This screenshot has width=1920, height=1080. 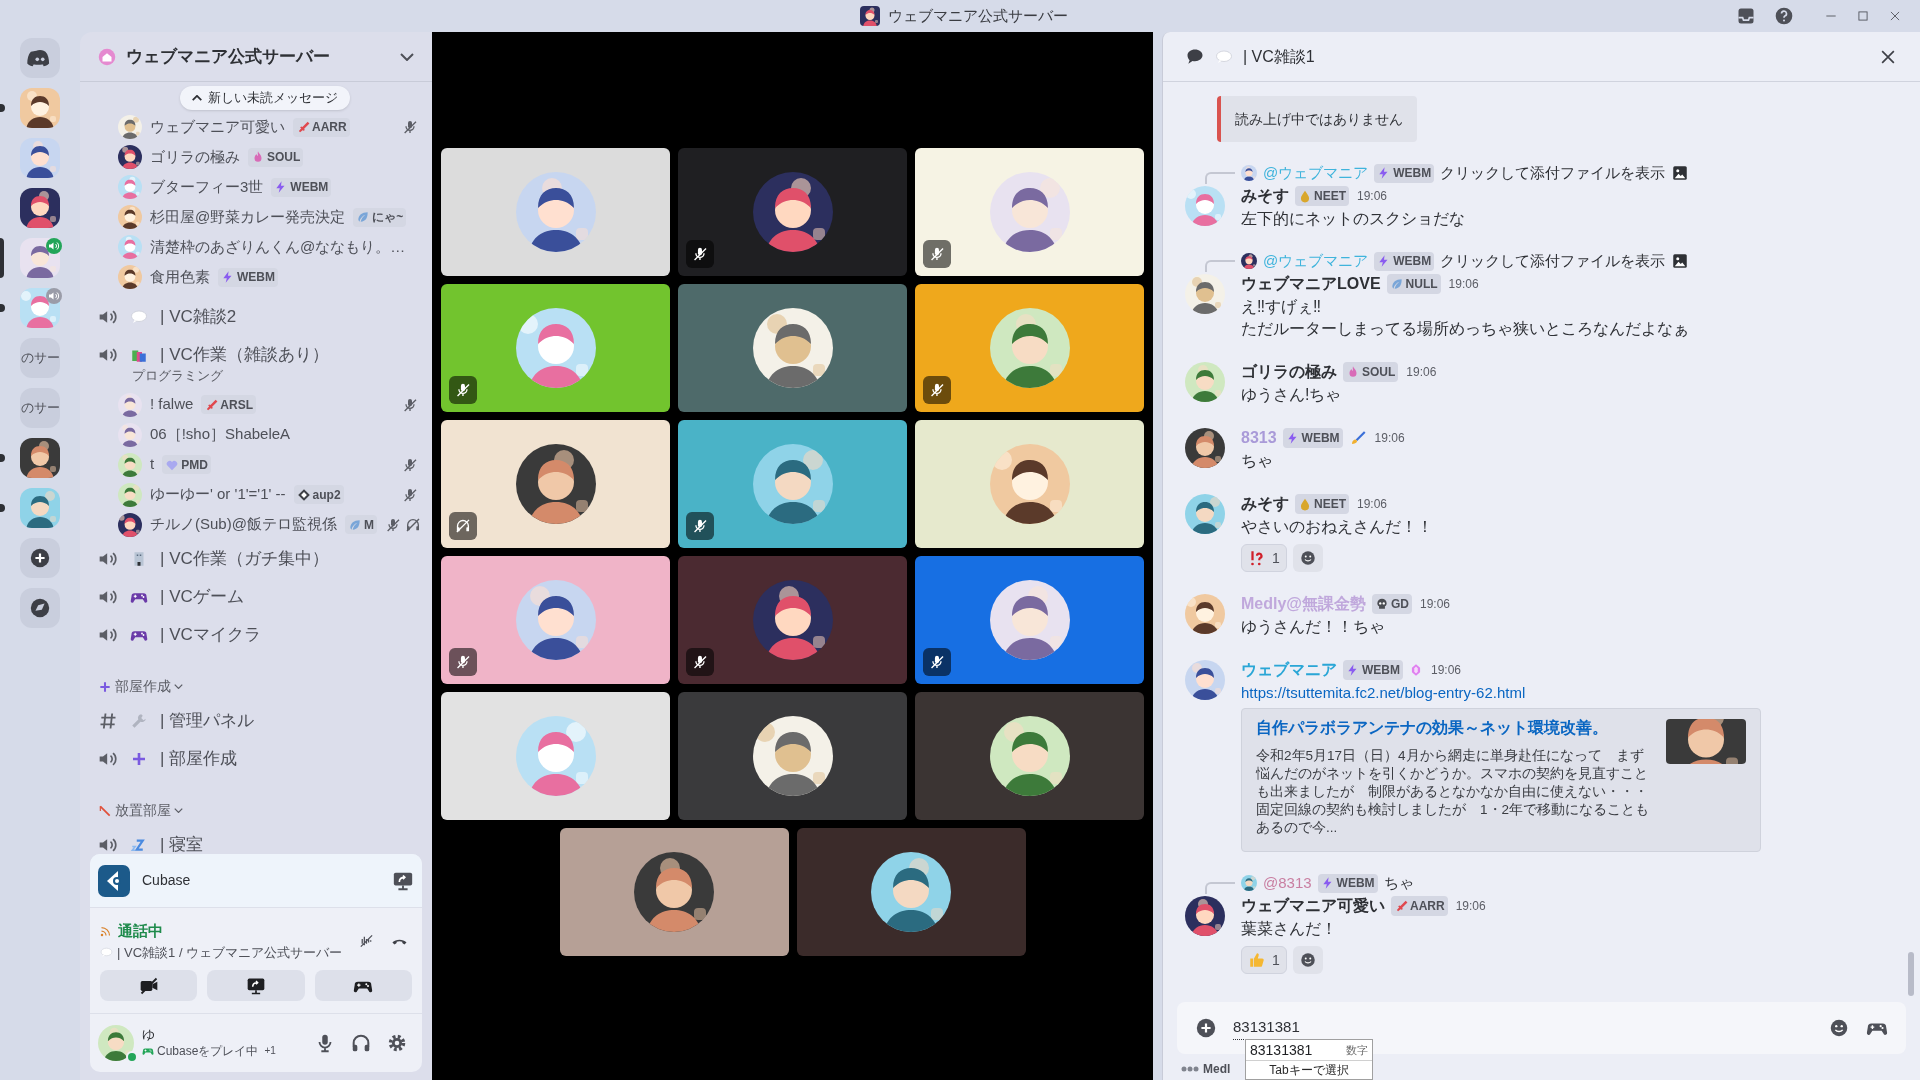 I want to click on channel-name: | VCゲーム, so click(x=202, y=596).